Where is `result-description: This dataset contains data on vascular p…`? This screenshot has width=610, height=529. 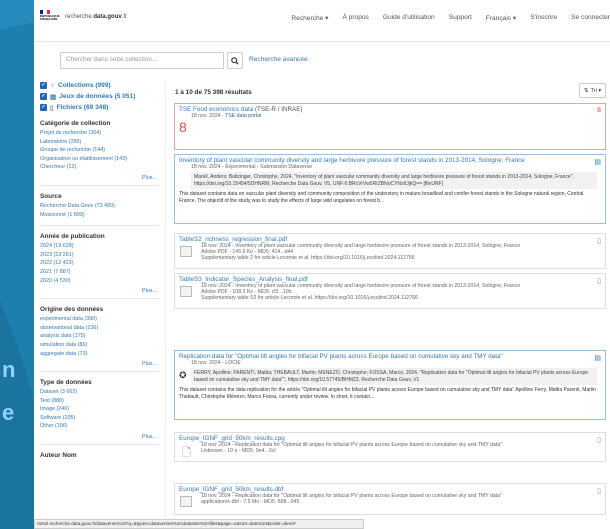 result-description: This dataset contains data on vascular p… is located at coordinates (381, 197).